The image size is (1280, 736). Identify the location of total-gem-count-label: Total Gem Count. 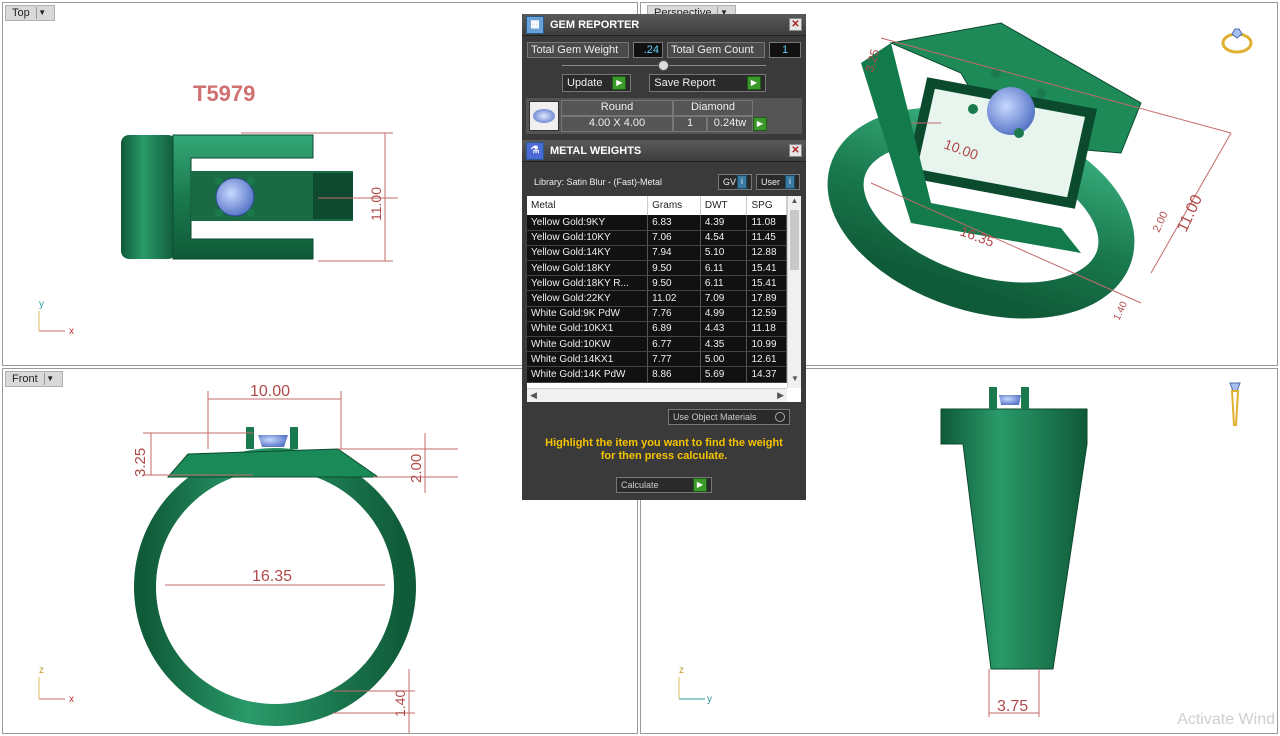
(716, 50).